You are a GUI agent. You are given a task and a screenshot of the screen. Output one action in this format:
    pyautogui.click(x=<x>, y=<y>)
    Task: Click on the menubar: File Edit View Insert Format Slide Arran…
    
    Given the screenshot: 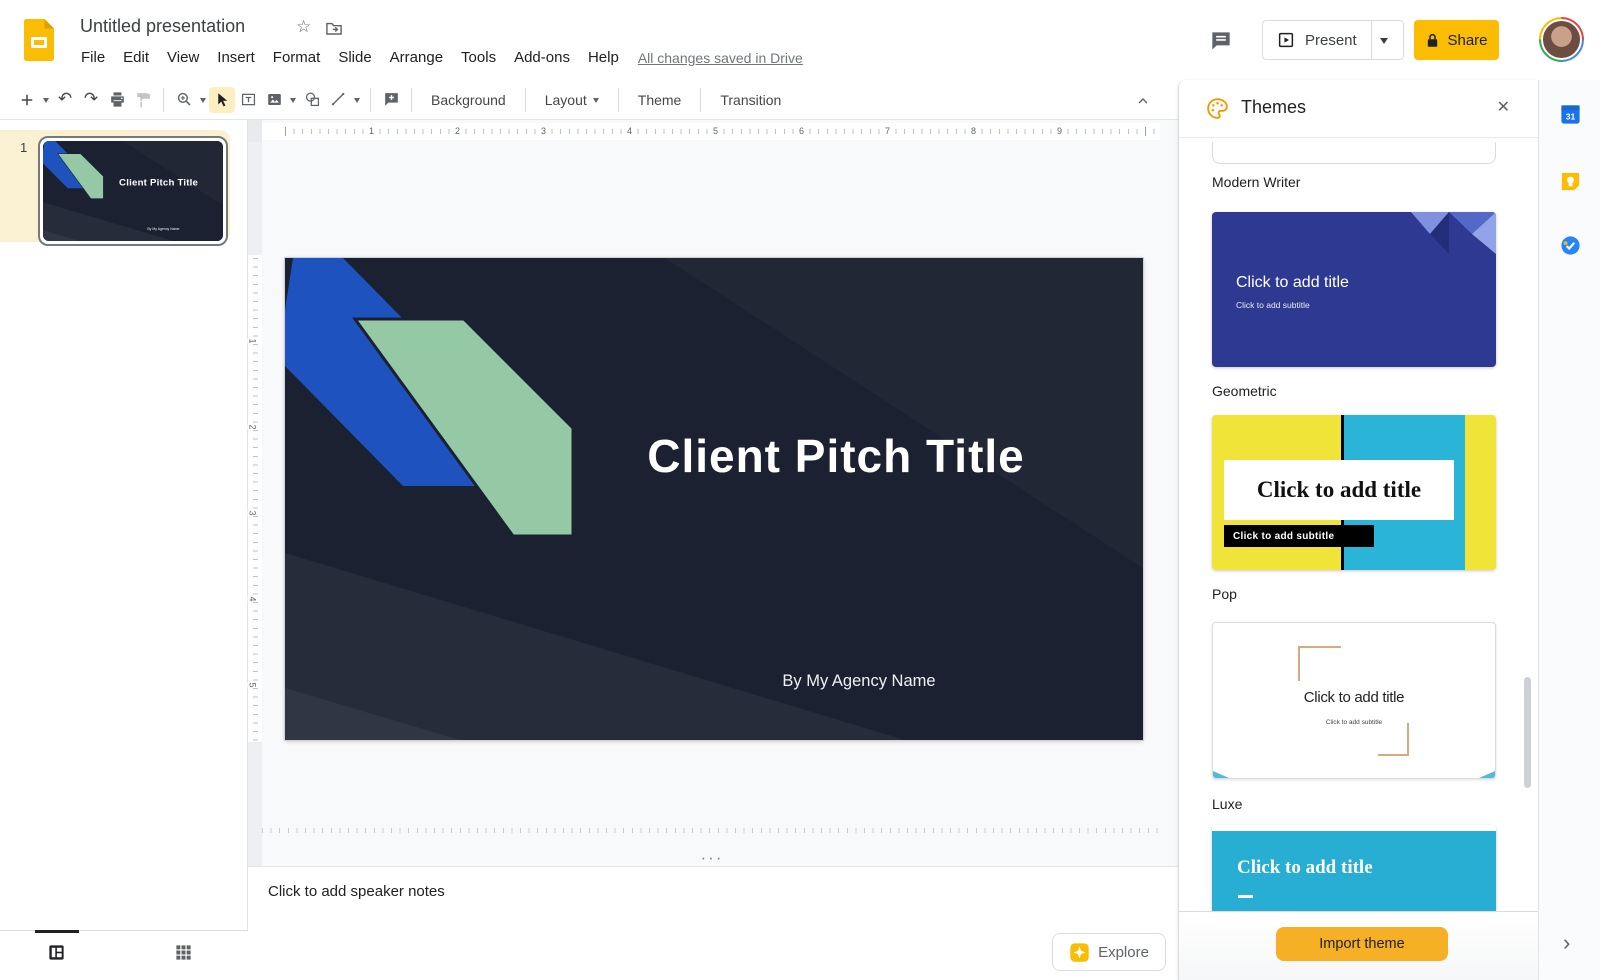 What is the action you would take?
    pyautogui.click(x=437, y=57)
    